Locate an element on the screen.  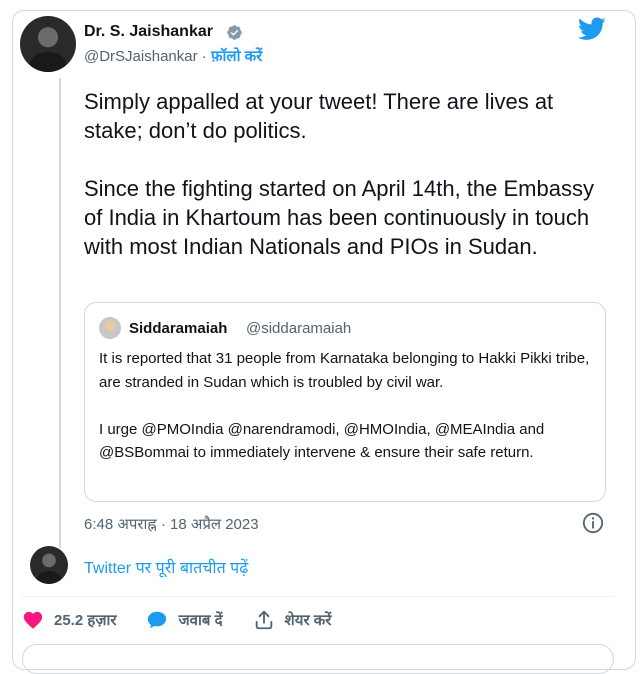
share-button: शेयर करें is located at coordinates (292, 620).